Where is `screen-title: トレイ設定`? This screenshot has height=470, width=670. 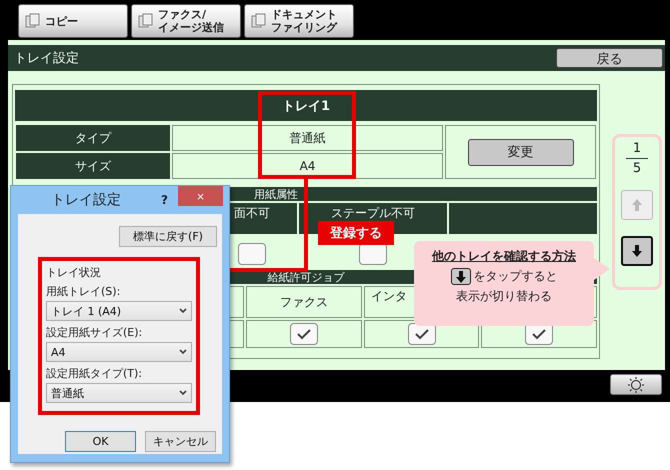
screen-title: トレイ設定 is located at coordinates (46, 58).